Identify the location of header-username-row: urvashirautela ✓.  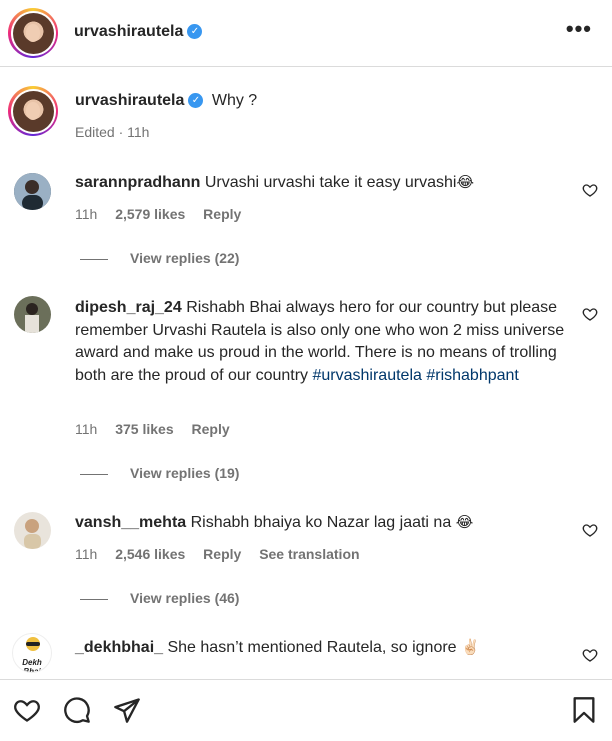
(138, 32).